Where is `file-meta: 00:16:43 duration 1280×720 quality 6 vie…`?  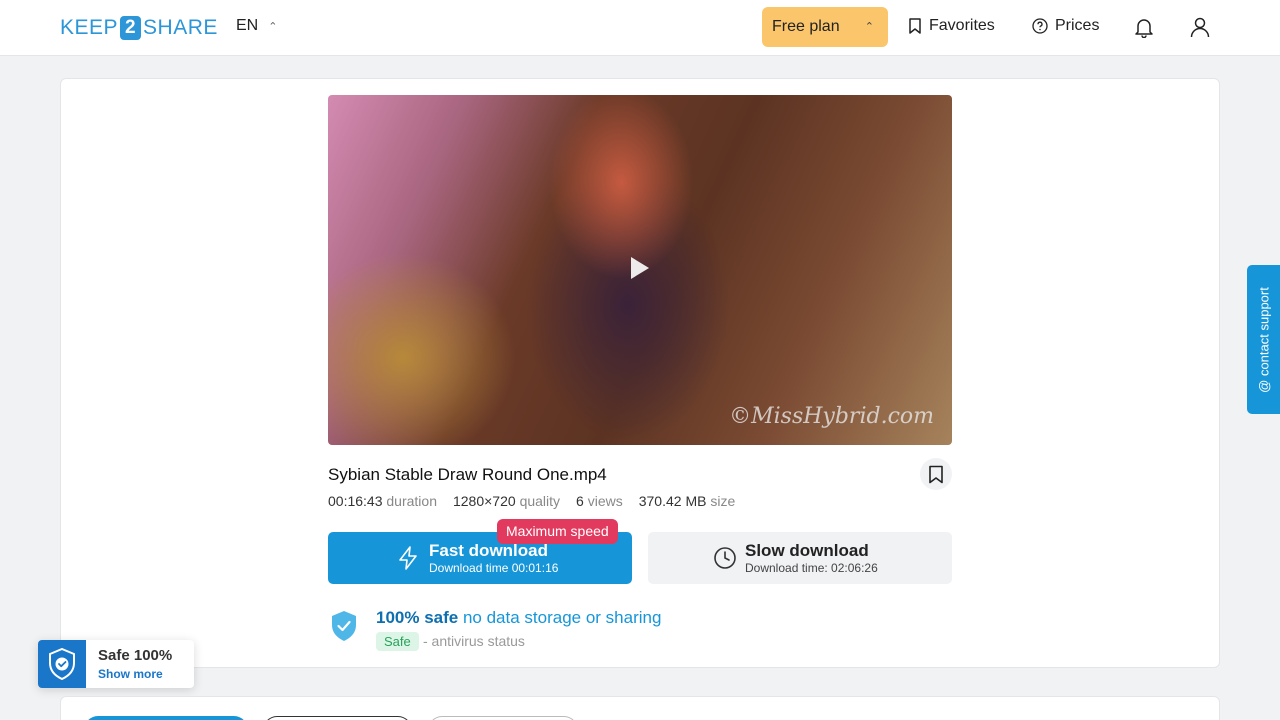 file-meta: 00:16:43 duration 1280×720 quality 6 vie… is located at coordinates (531, 501).